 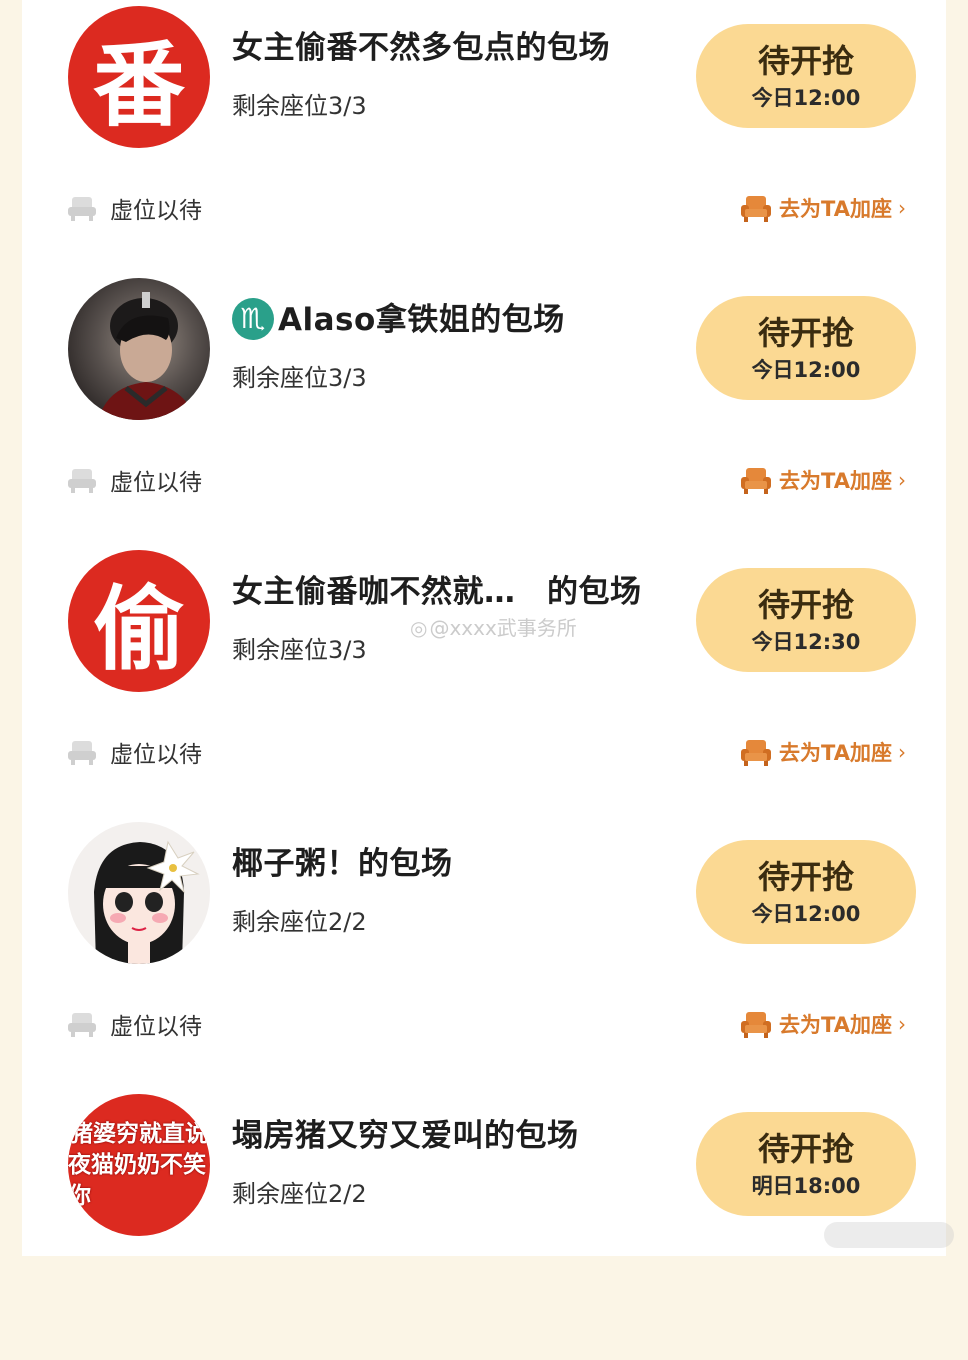 I want to click on avatar: 猪婆穷就直说 夜猫奶奶不笑你, so click(x=139, y=1165).